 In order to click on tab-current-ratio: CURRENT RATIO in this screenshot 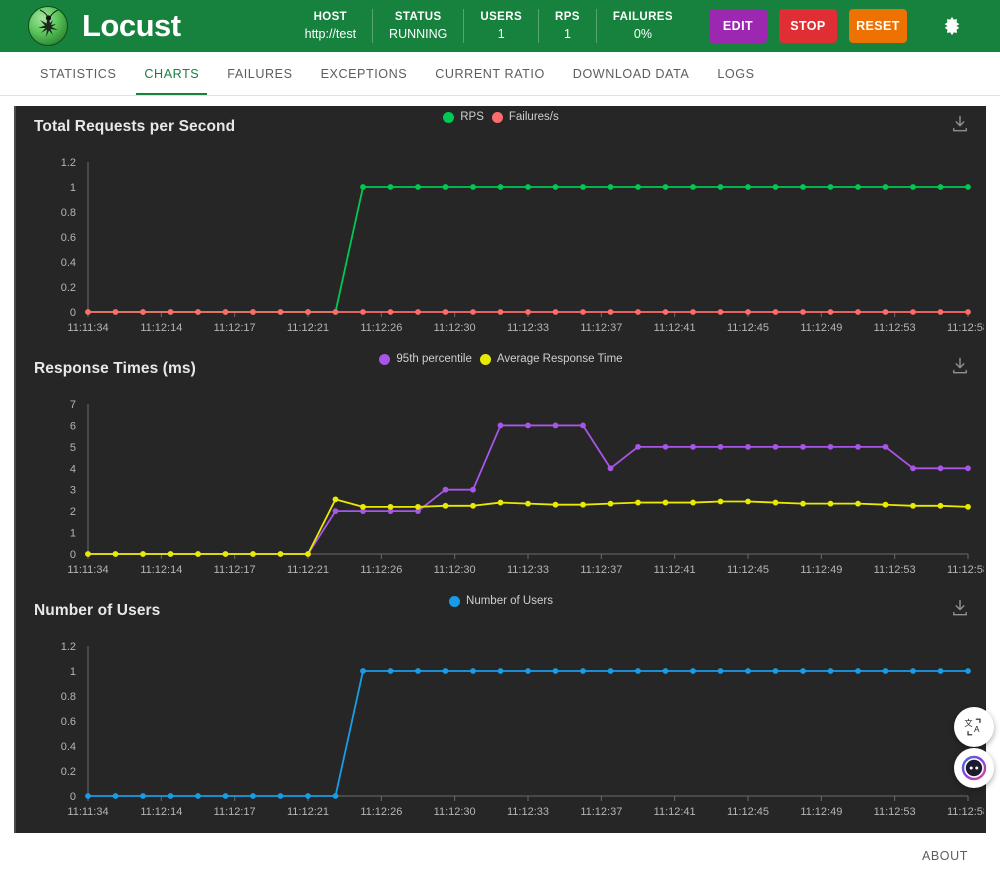, I will do `click(490, 73)`.